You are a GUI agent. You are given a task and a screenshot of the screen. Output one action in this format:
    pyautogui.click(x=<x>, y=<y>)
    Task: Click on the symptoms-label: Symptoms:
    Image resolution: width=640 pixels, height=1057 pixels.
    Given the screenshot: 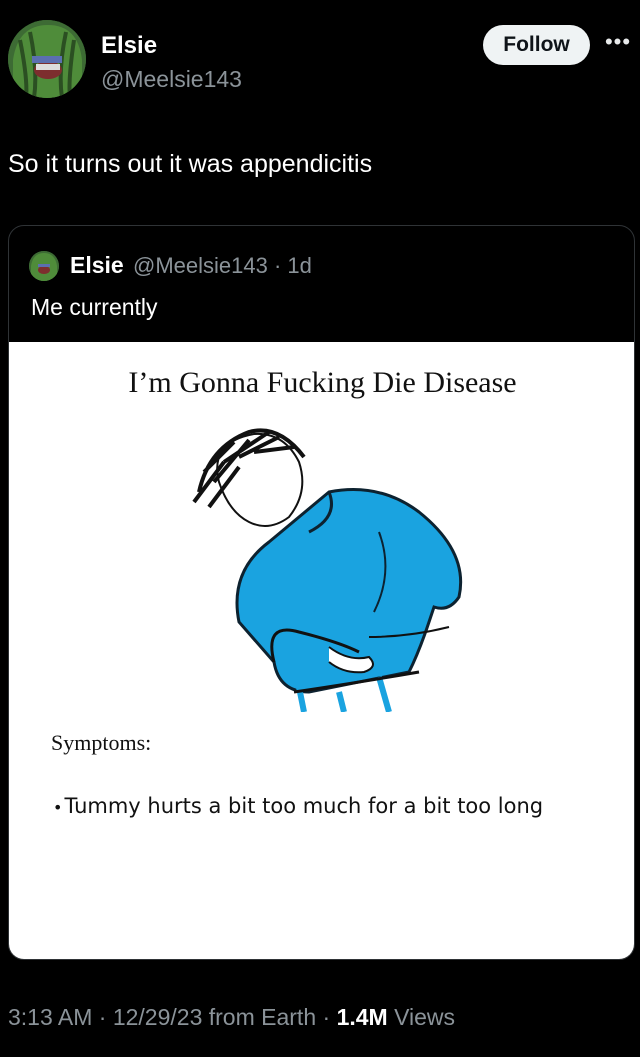 What is the action you would take?
    pyautogui.click(x=101, y=742)
    